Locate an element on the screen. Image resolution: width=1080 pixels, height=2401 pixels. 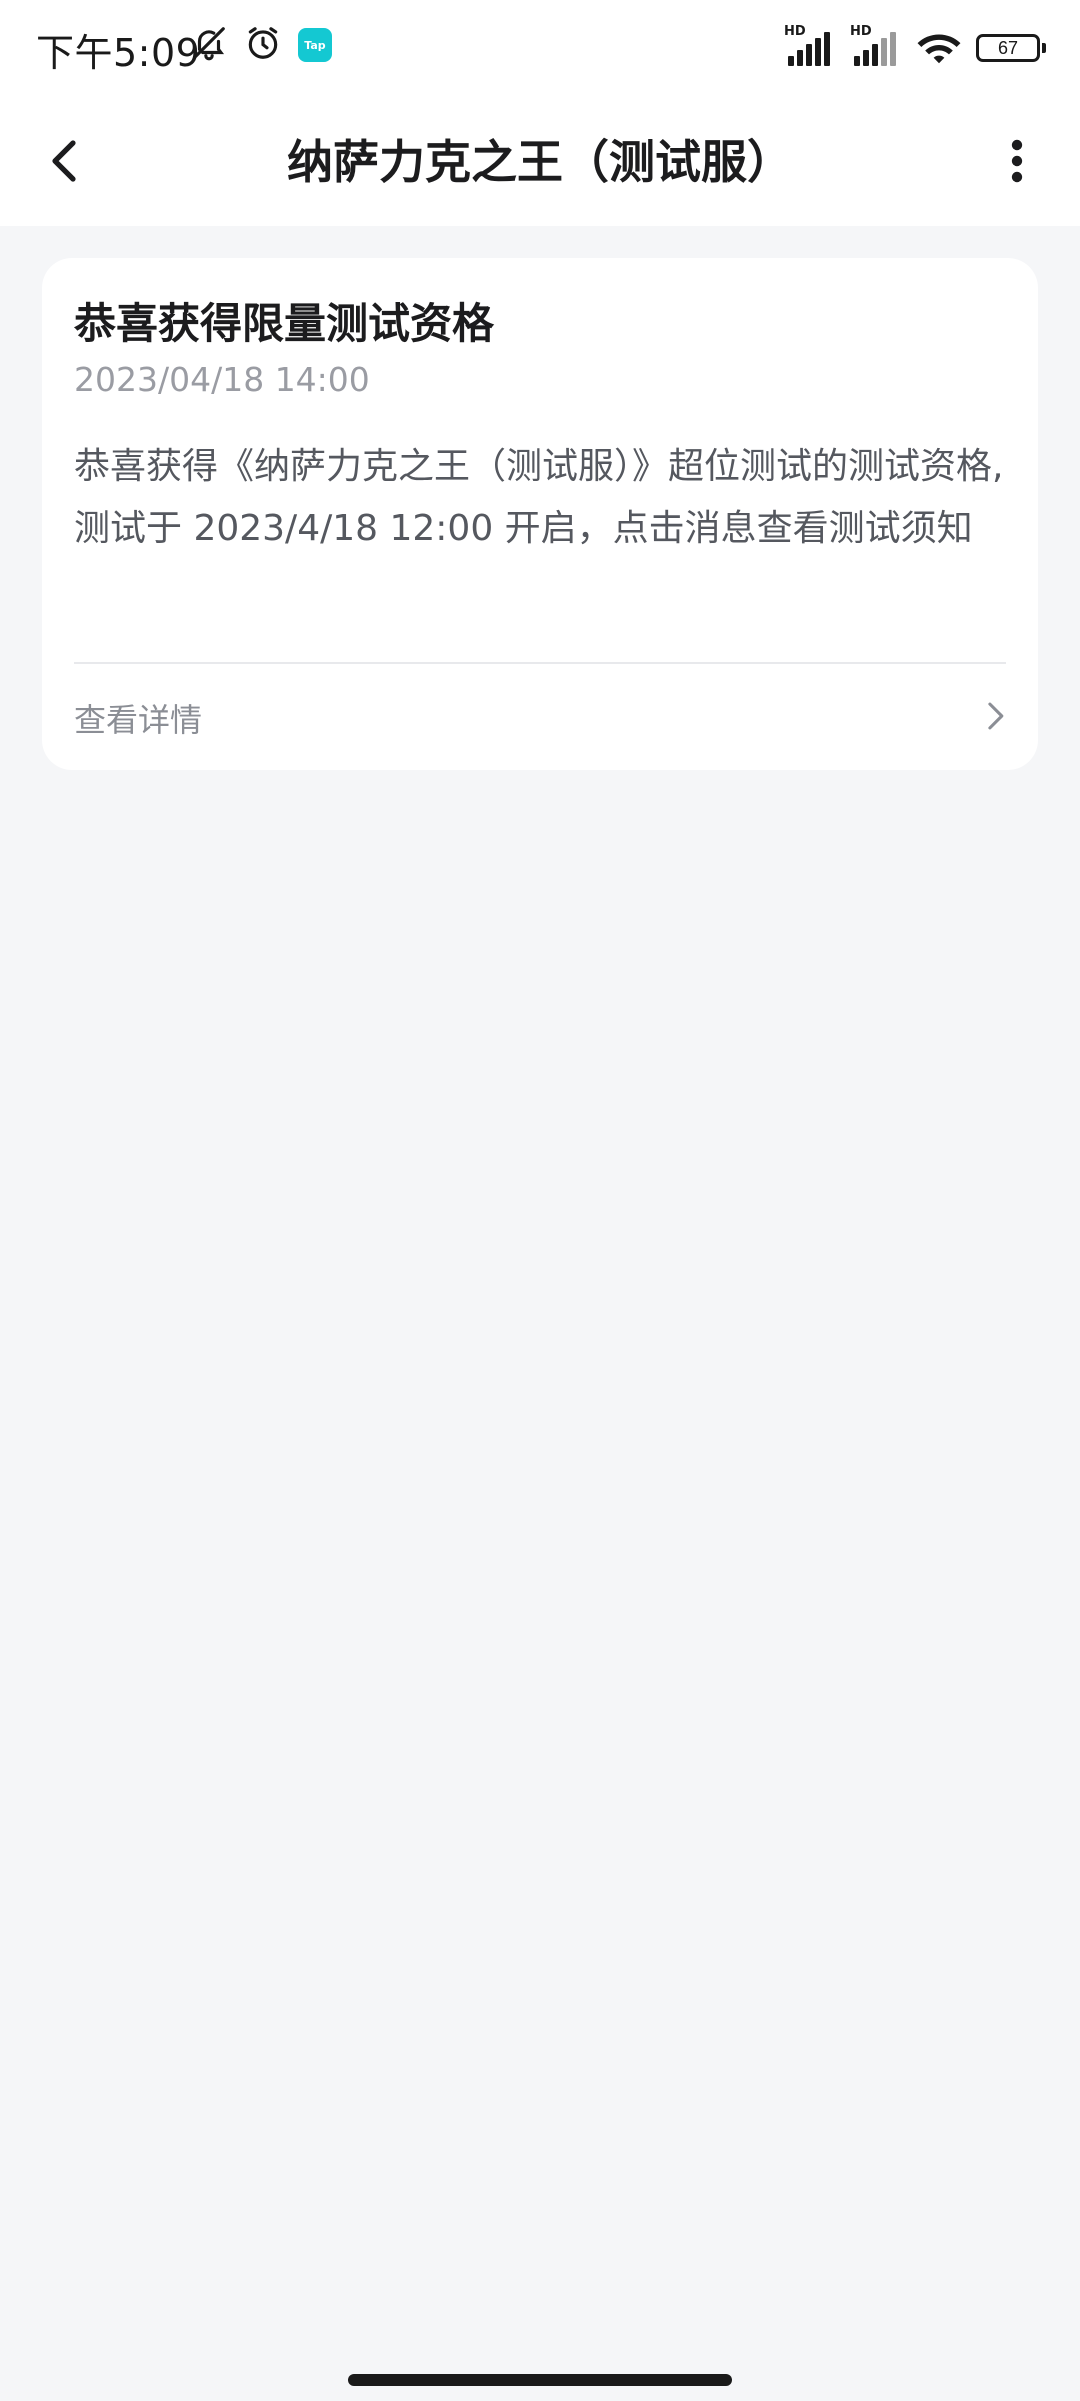
status-left-icons: Tap is located at coordinates (261, 45).